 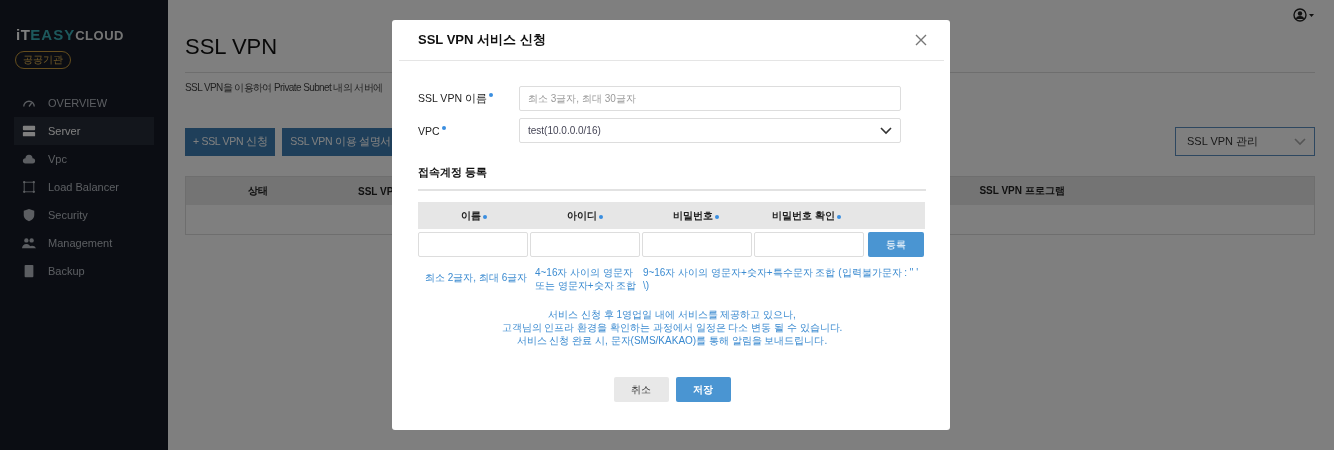 I want to click on input-field: 최소 3글자, 최대 30글자, so click(x=710, y=98).